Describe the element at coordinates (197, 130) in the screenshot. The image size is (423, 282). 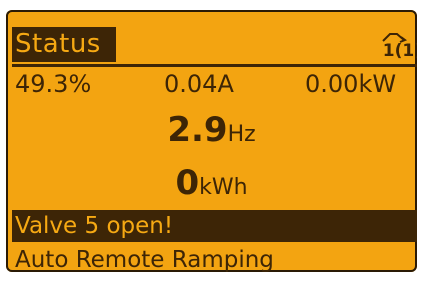
I see `frequency-value: 2.9` at that location.